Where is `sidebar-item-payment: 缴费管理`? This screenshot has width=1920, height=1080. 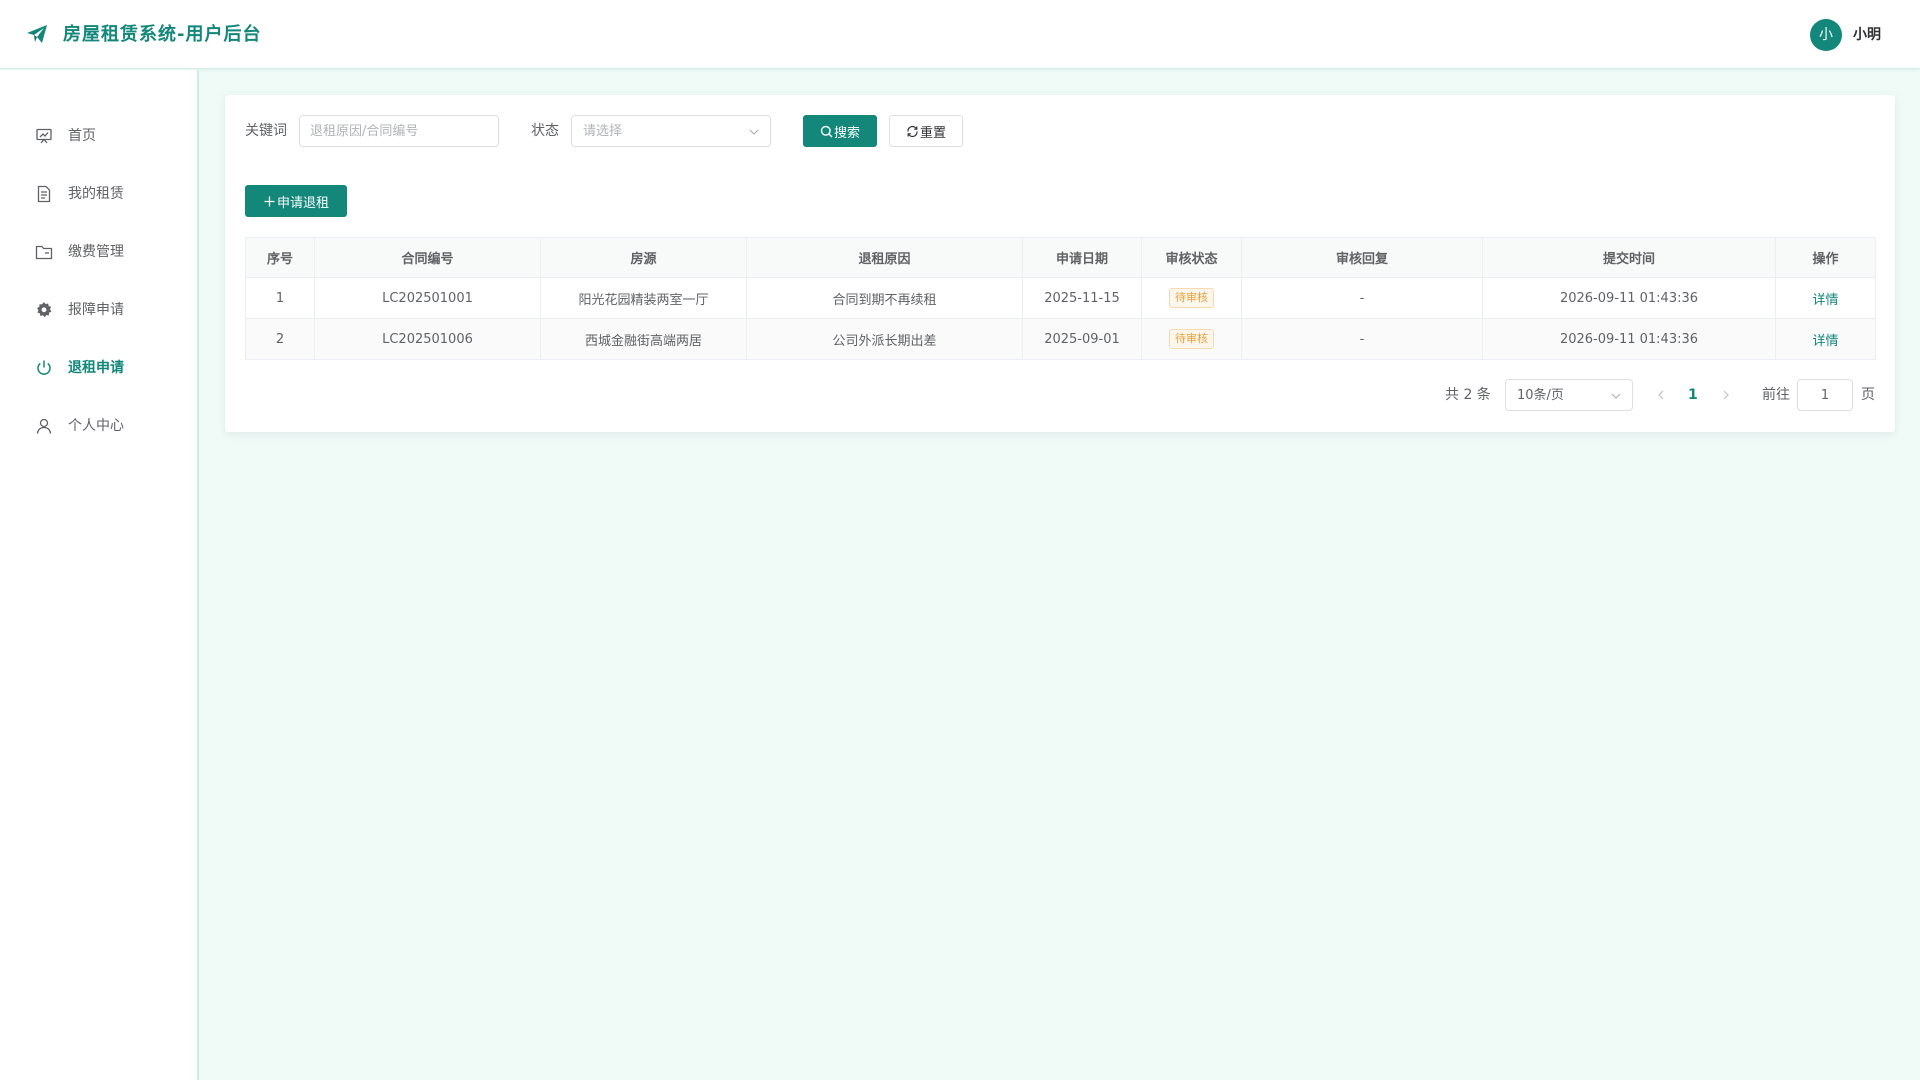
sidebar-item-payment: 缴费管理 is located at coordinates (98, 252).